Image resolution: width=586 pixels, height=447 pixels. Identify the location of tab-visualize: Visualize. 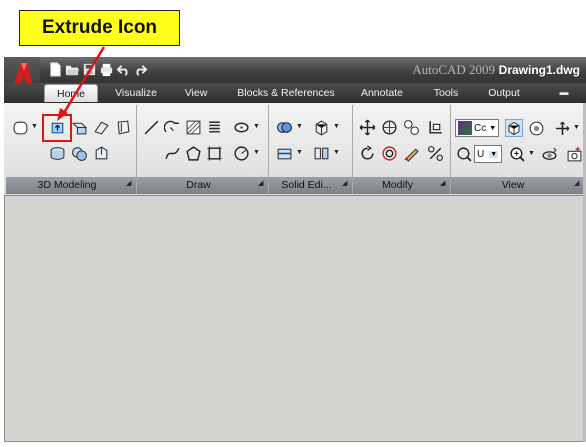
(136, 93).